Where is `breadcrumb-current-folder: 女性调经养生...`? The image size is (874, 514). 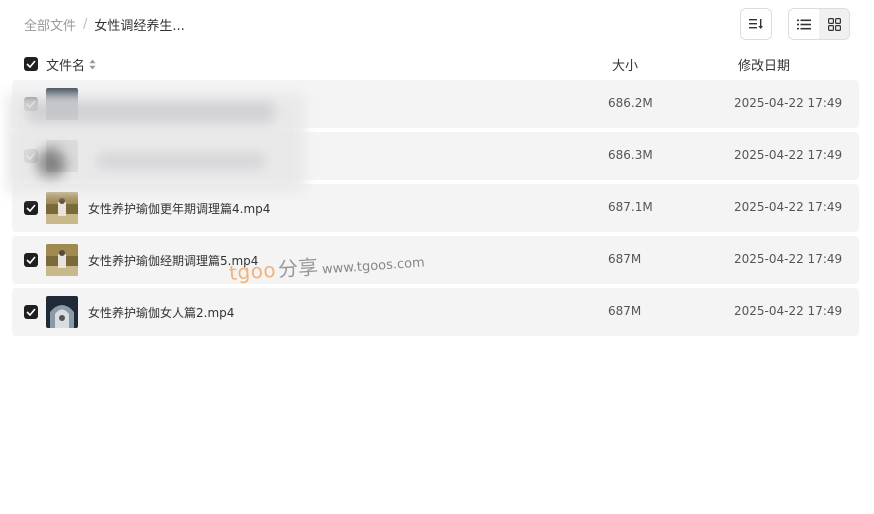 breadcrumb-current-folder: 女性调经养生... is located at coordinates (139, 26).